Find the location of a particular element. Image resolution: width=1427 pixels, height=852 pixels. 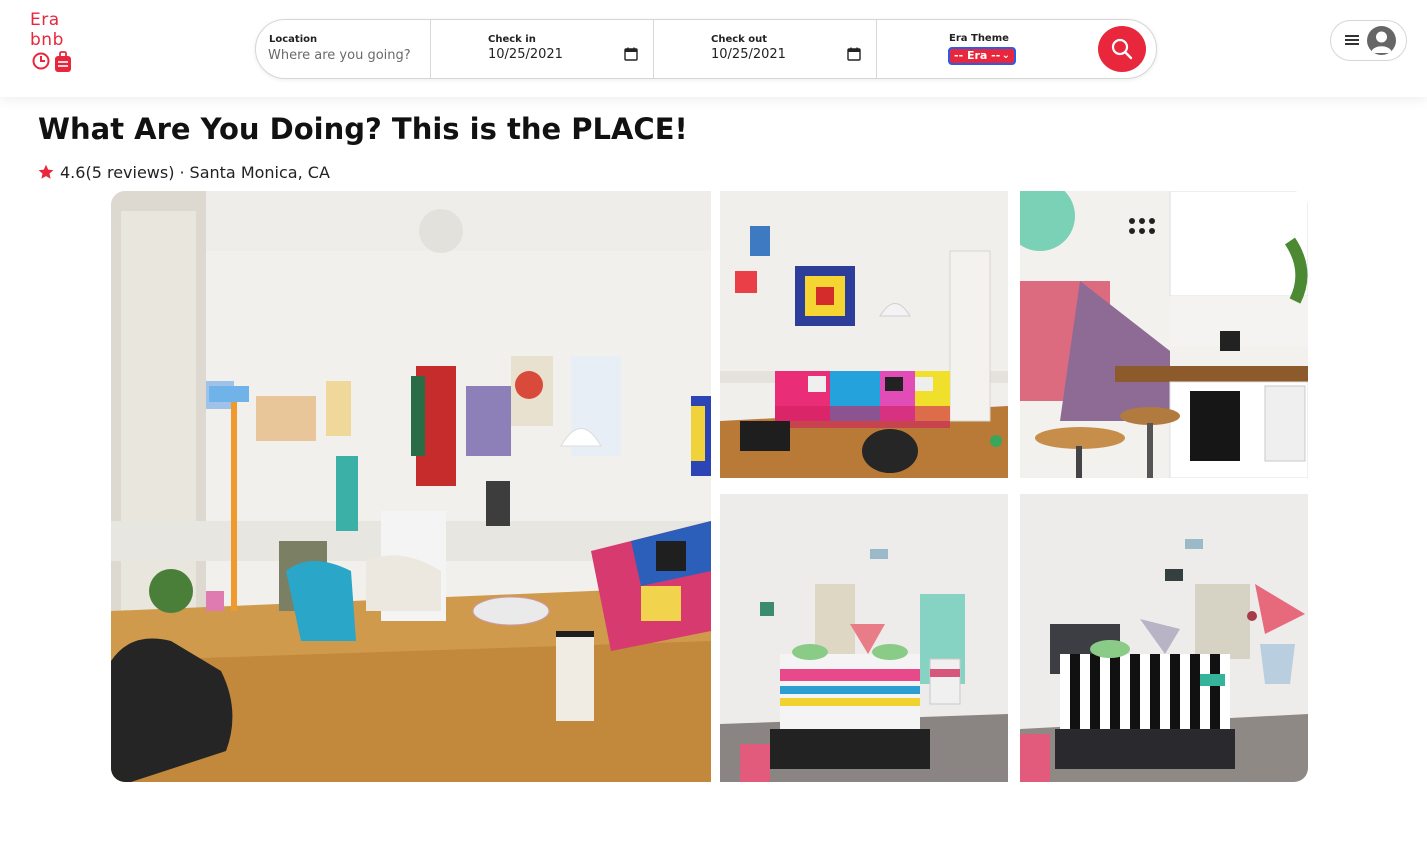

checkin-segment: Check in 10/25/2021 is located at coordinates (542, 49).